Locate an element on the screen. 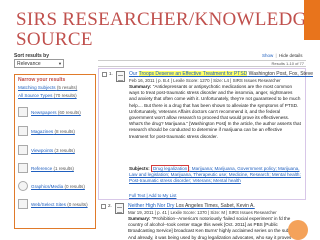 Image resolution: width=320 pixels, height=240 pixels. narrow-item-newspapers: Newspapers (60 results) is located at coordinates (56, 112).